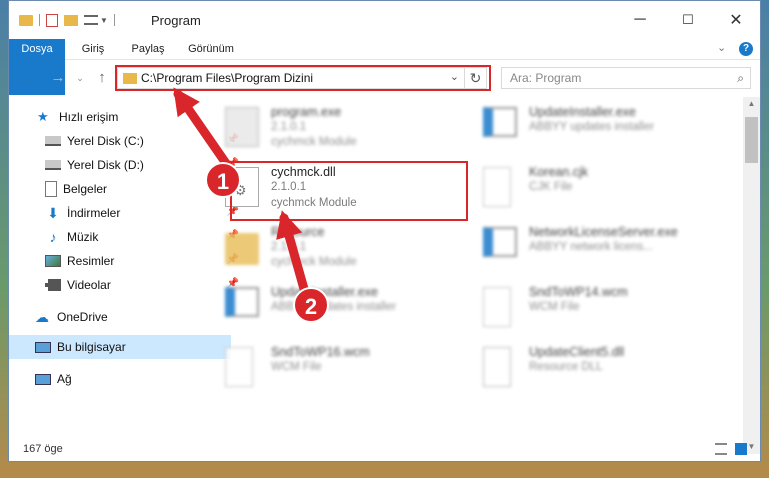 This screenshot has height=478, width=769. I want to click on sidebar-item-label: Videolar, so click(89, 285).